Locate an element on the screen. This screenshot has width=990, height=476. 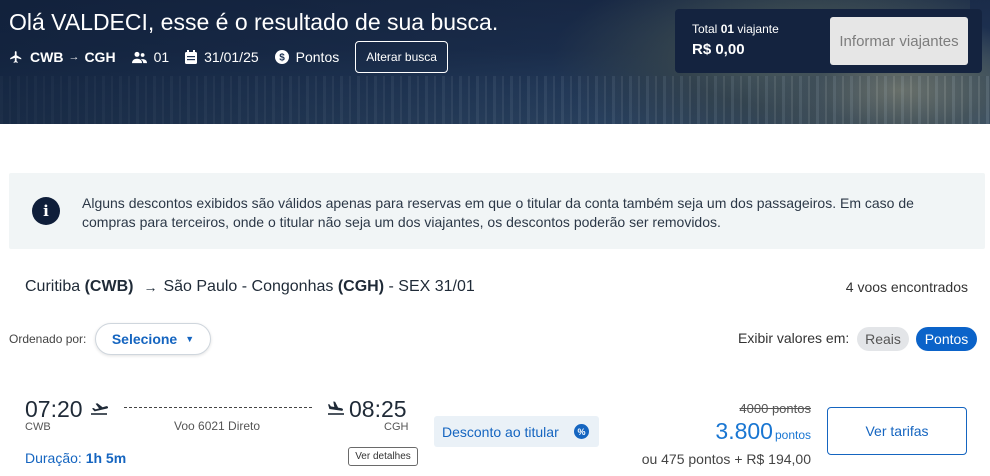
origin-city: Curitiba is located at coordinates (53, 286).